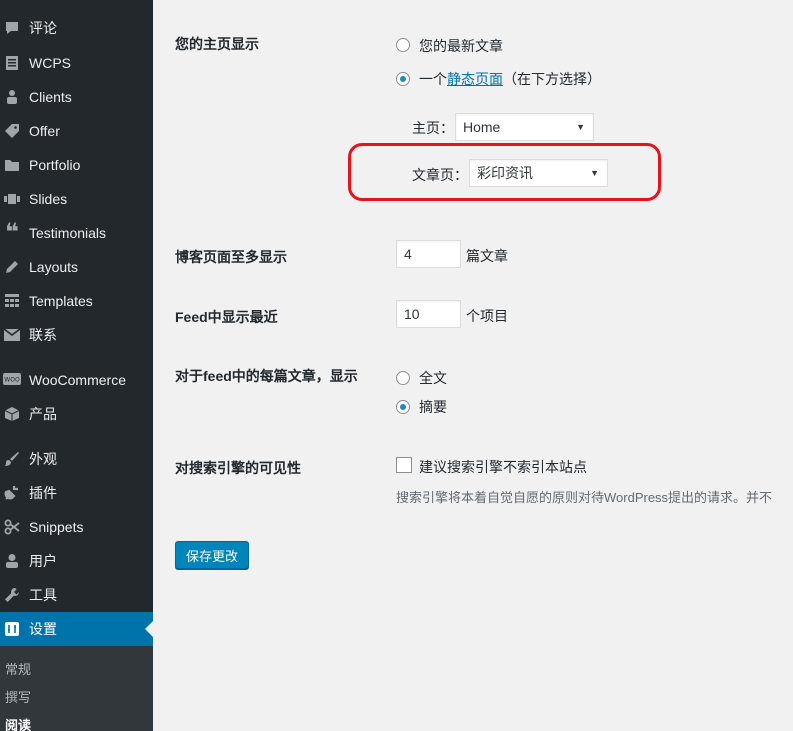  Describe the element at coordinates (43, 414) in the screenshot. I see `sidebar-item-label: 产品` at that location.